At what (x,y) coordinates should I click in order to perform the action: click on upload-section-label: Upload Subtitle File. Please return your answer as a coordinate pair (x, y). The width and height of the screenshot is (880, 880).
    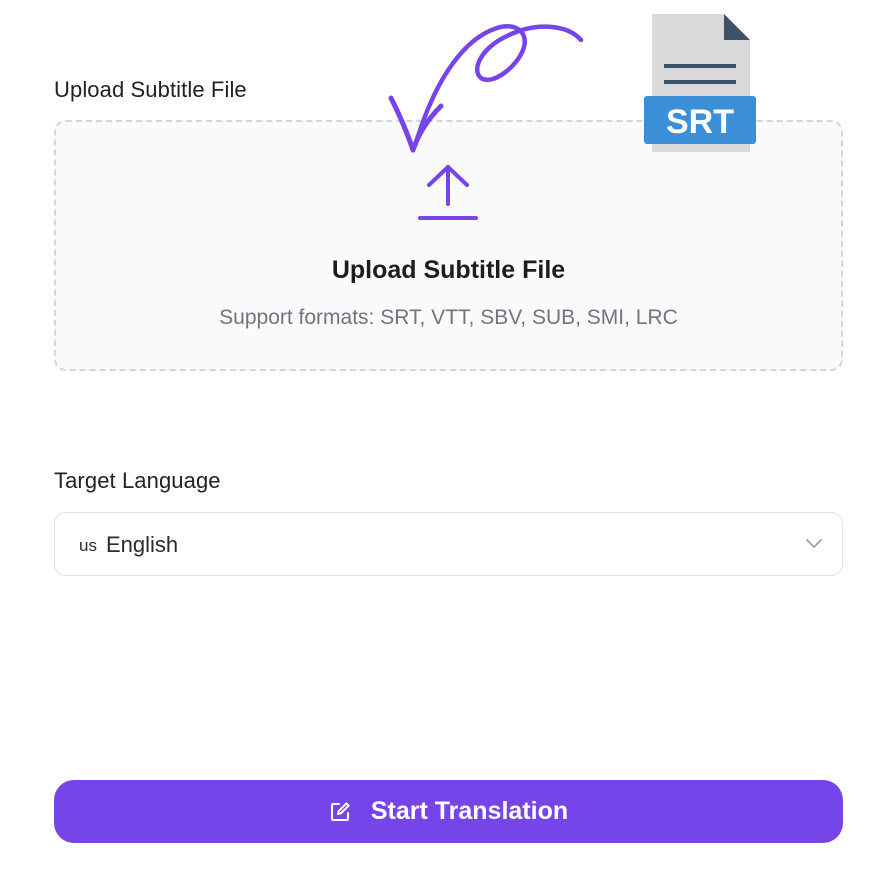
    Looking at the image, I should click on (150, 89).